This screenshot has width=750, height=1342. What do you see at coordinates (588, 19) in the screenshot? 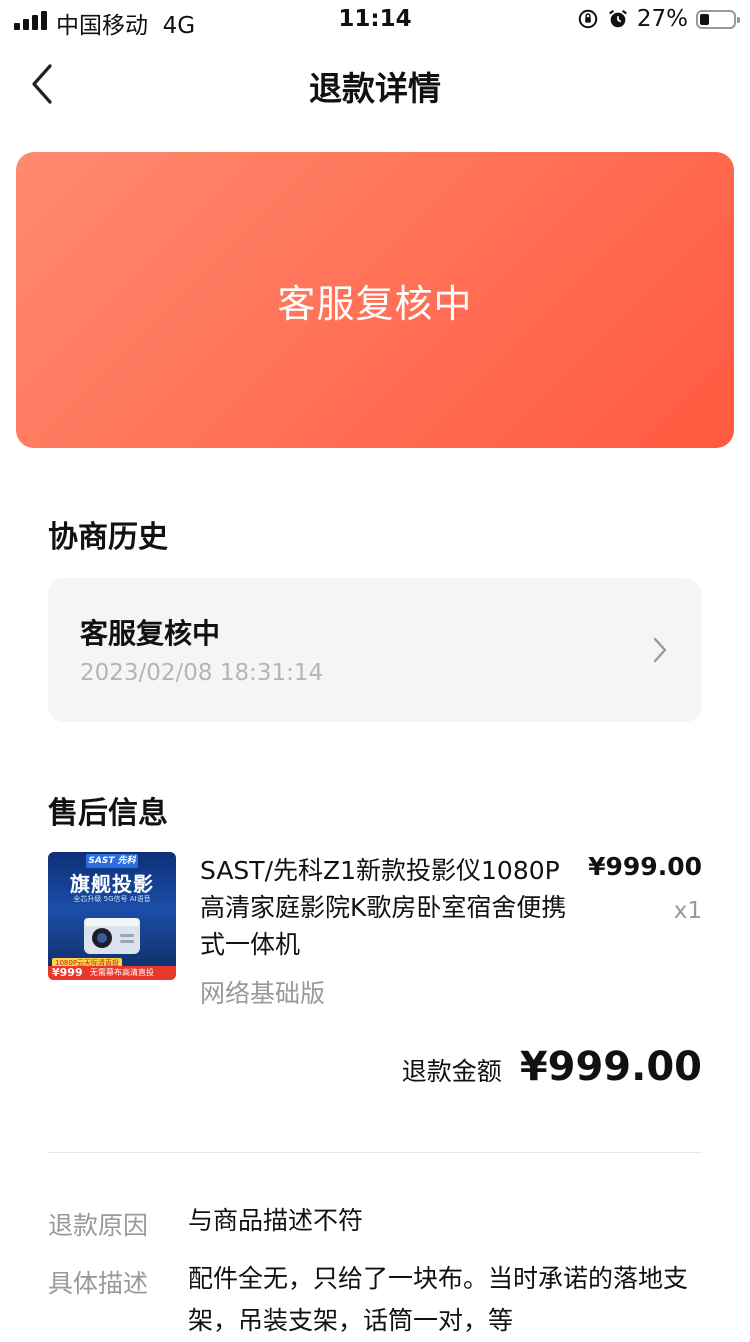
I see `orientation-lock-icon` at bounding box center [588, 19].